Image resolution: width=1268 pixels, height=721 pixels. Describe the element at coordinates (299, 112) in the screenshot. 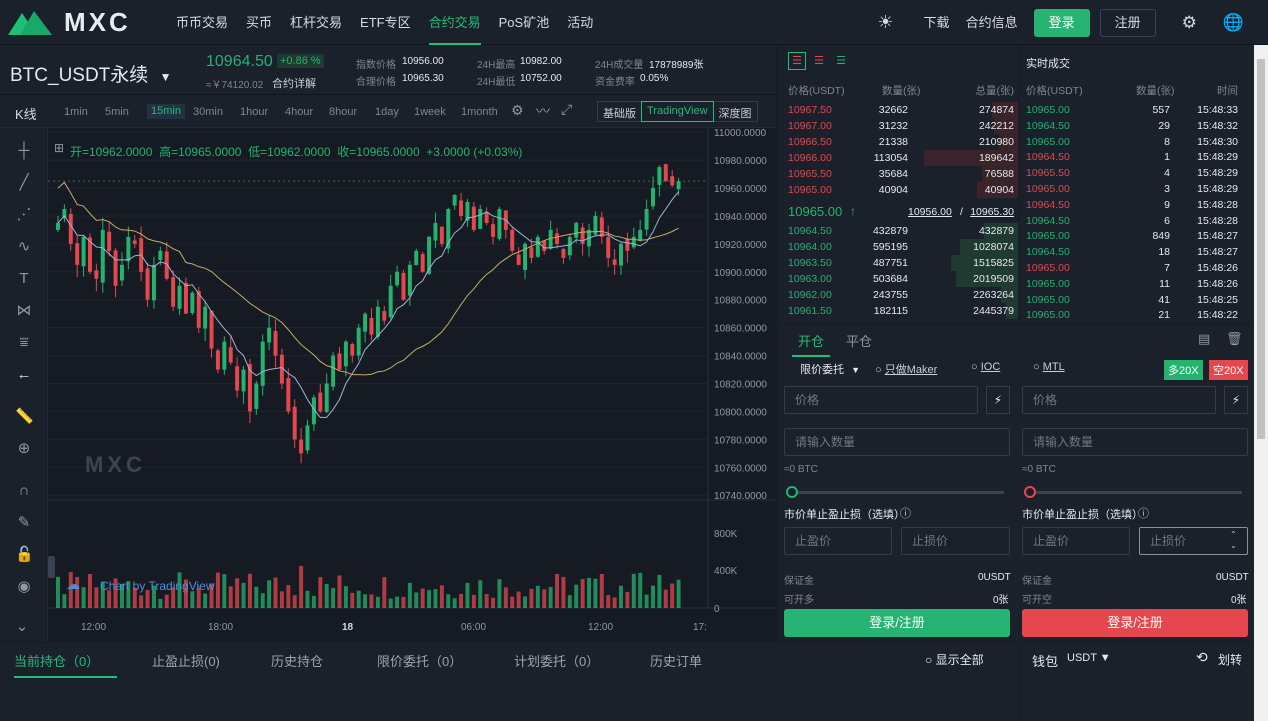

I see `timeframe-4hour: 4hour` at that location.